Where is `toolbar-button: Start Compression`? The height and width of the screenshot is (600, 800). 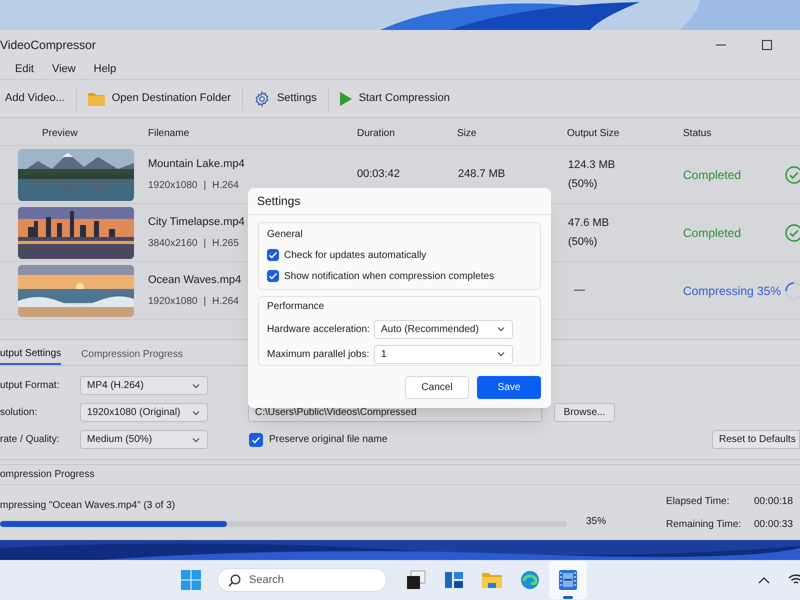 toolbar-button: Start Compression is located at coordinates (394, 98).